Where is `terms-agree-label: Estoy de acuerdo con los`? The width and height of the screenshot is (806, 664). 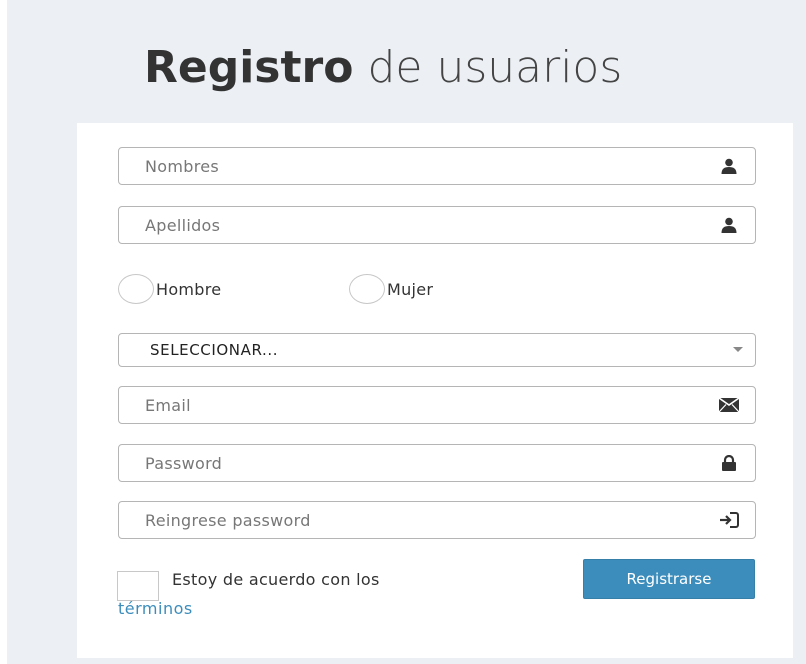
terms-agree-label: Estoy de acuerdo con los is located at coordinates (276, 579).